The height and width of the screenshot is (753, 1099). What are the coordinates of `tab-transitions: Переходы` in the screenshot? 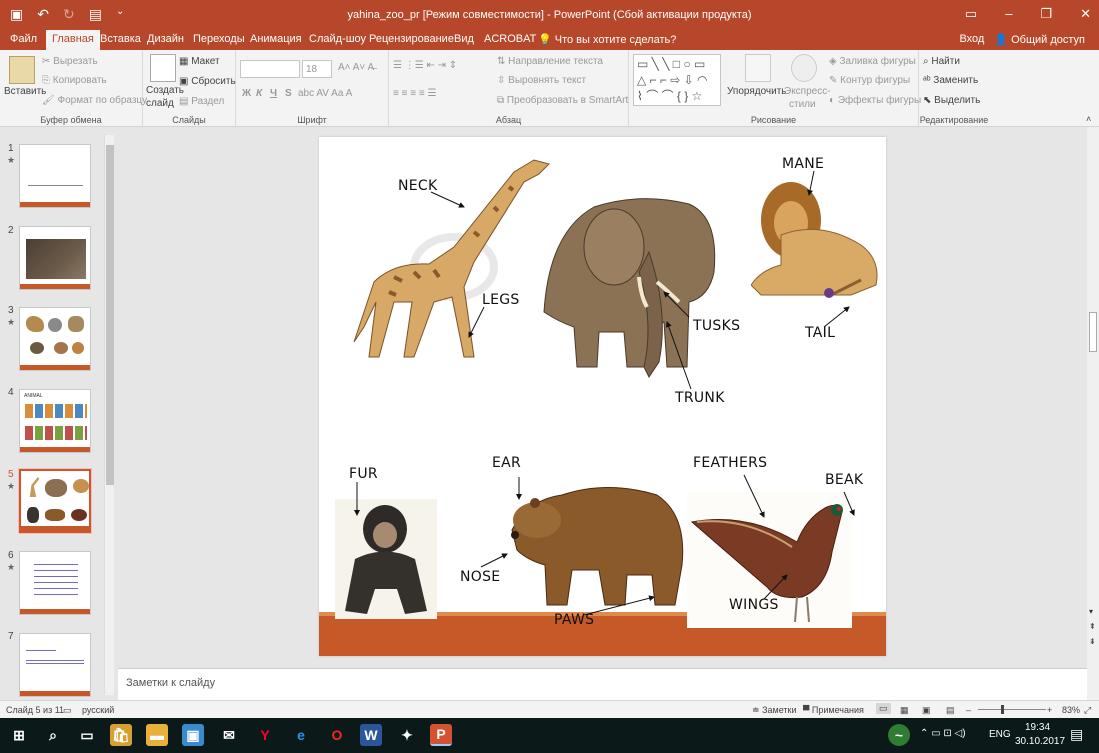 It's located at (219, 39).